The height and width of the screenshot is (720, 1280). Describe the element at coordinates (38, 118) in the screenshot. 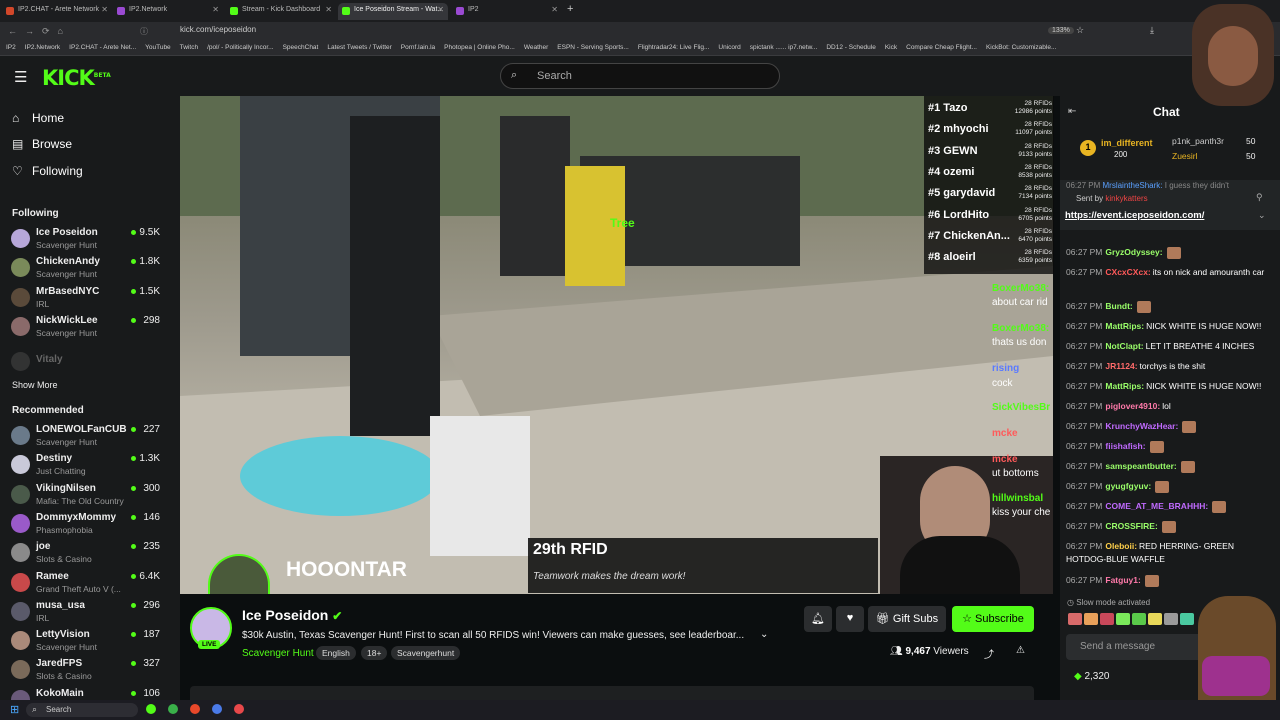

I see `nav-home: ⌂ Home` at that location.